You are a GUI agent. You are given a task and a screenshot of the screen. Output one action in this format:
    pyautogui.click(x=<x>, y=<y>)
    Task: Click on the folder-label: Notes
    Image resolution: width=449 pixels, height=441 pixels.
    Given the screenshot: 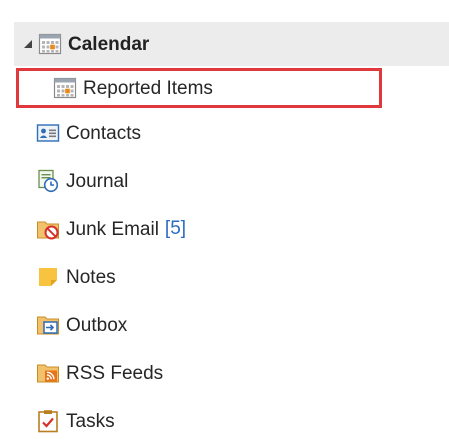 What is the action you would take?
    pyautogui.click(x=91, y=277)
    